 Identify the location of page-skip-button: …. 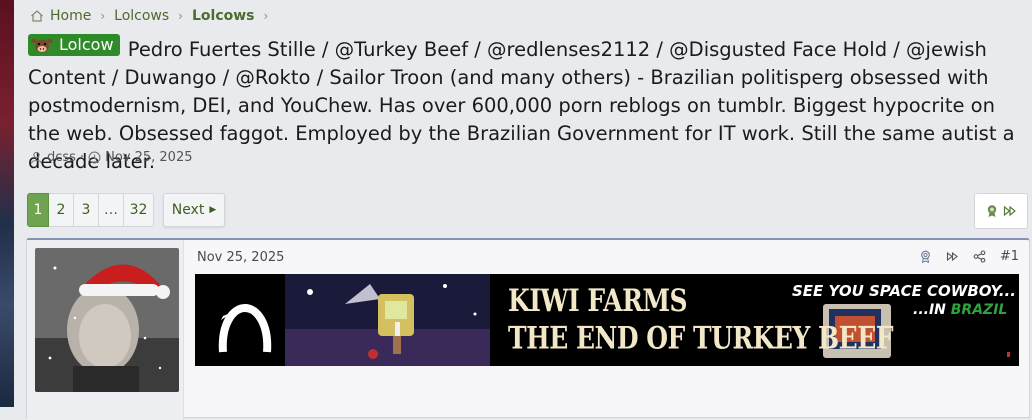
(111, 210).